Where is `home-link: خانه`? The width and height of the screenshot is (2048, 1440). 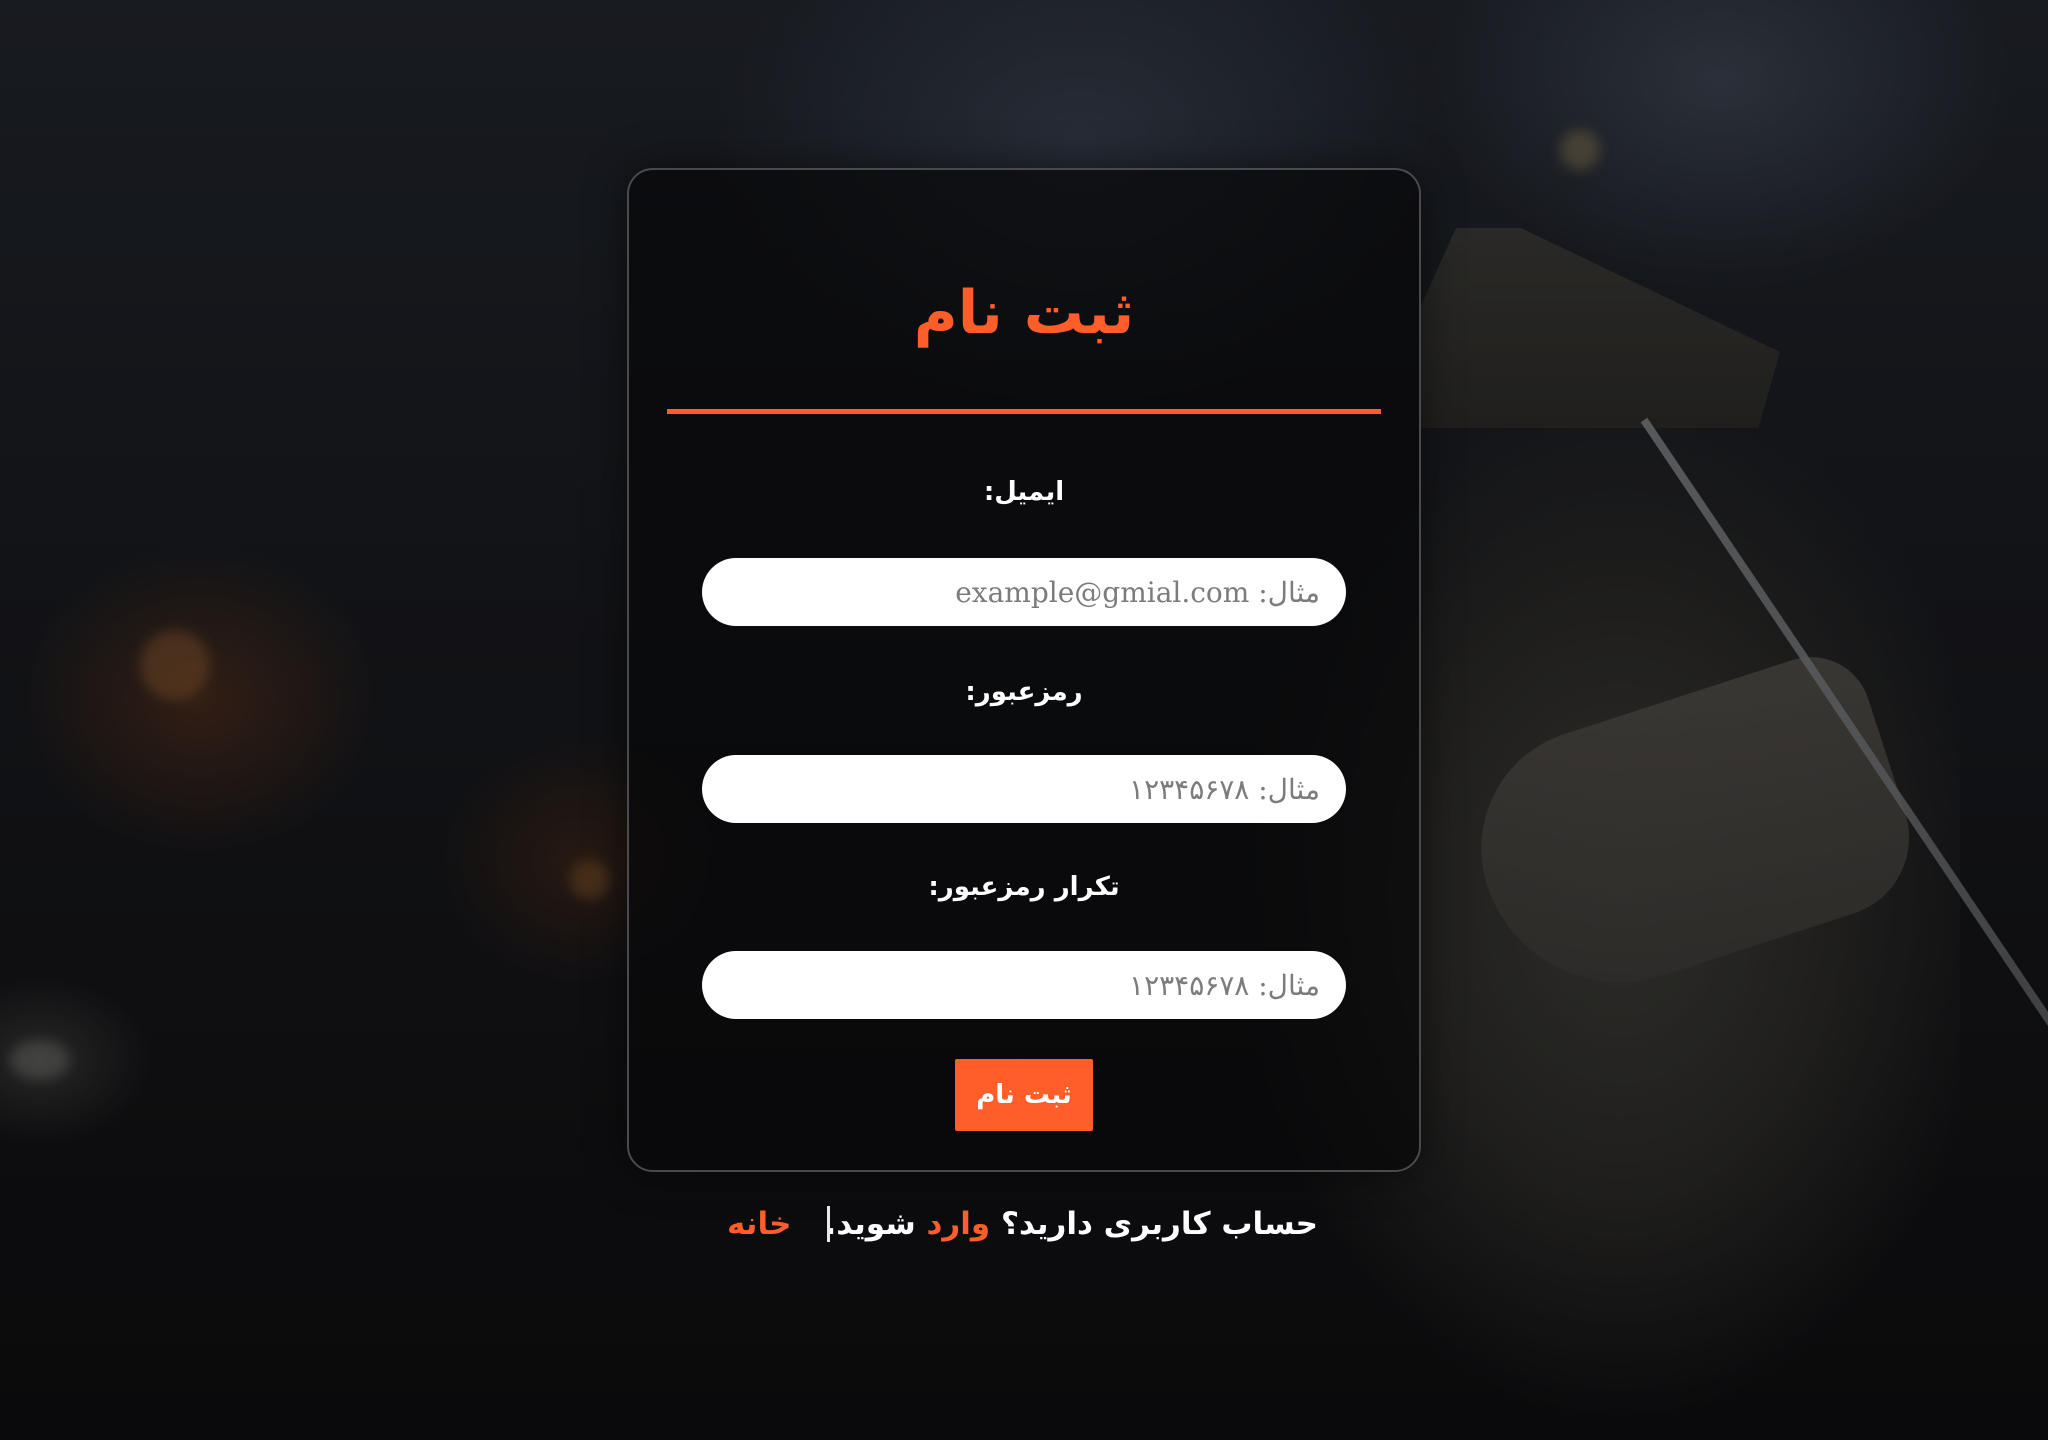 home-link: خانه is located at coordinates (759, 1224).